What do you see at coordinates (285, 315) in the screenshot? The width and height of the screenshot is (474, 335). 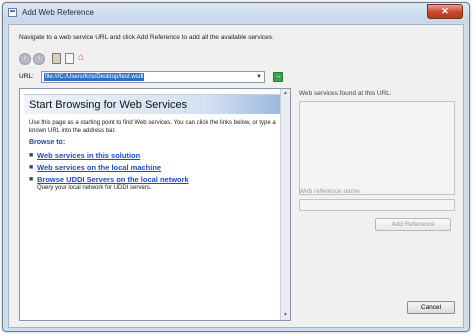 I see `scroll-down-icon: ▼` at bounding box center [285, 315].